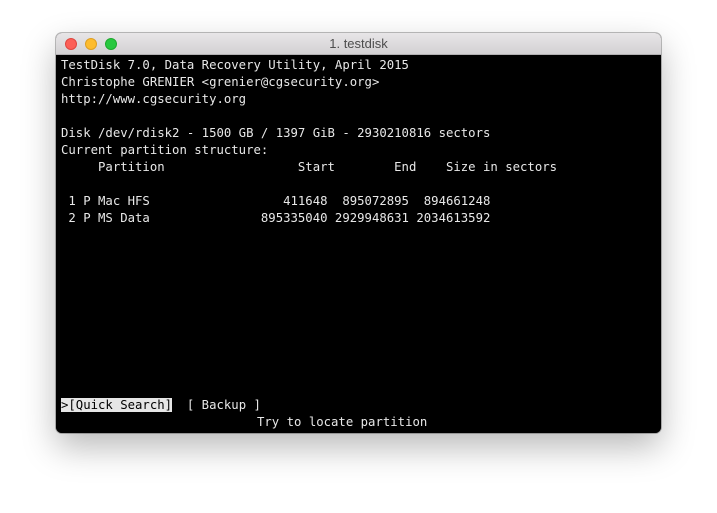 The height and width of the screenshot is (513, 717). What do you see at coordinates (342, 422) in the screenshot?
I see `menu-hint: Try to locate partition` at bounding box center [342, 422].